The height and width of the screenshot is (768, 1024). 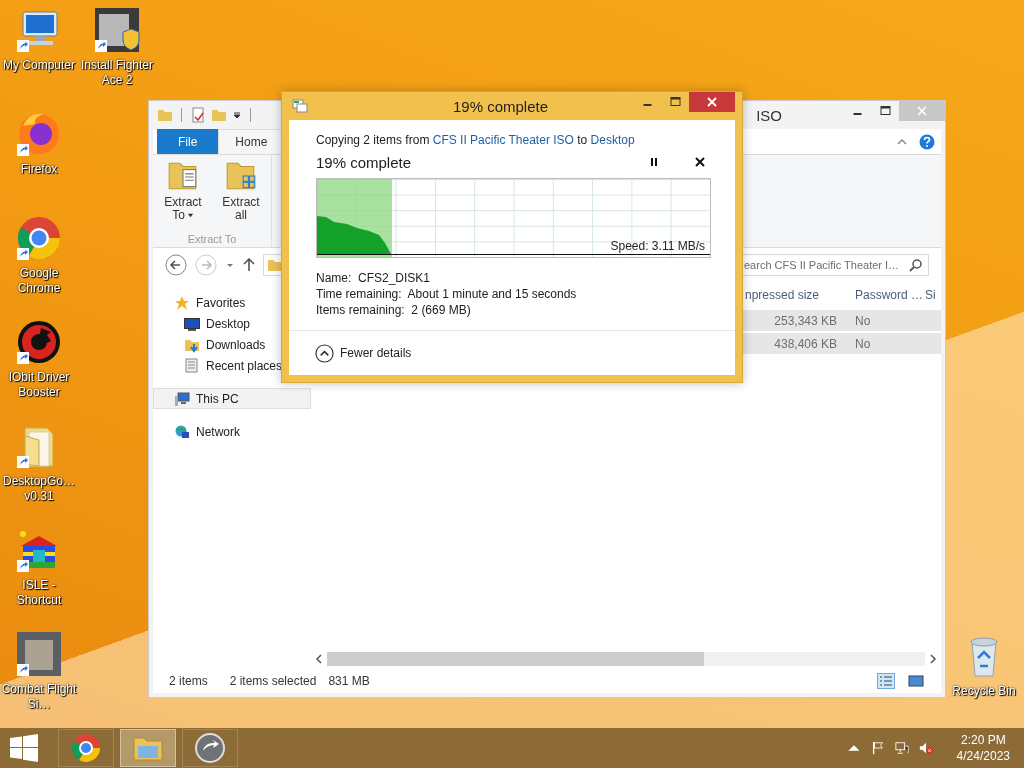 What do you see at coordinates (933, 295) in the screenshot?
I see `column-header: Si` at bounding box center [933, 295].